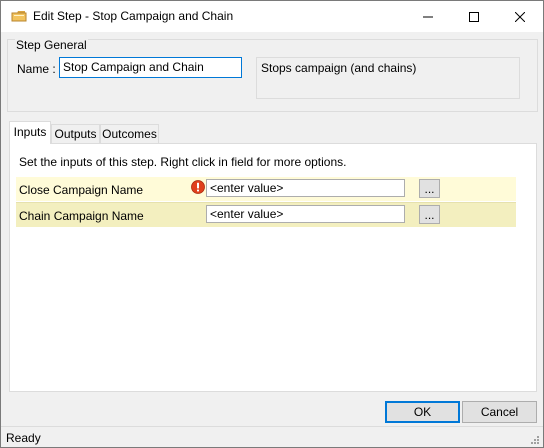 The image size is (544, 448). I want to click on description-box: Stops campaign (and chains), so click(388, 78).